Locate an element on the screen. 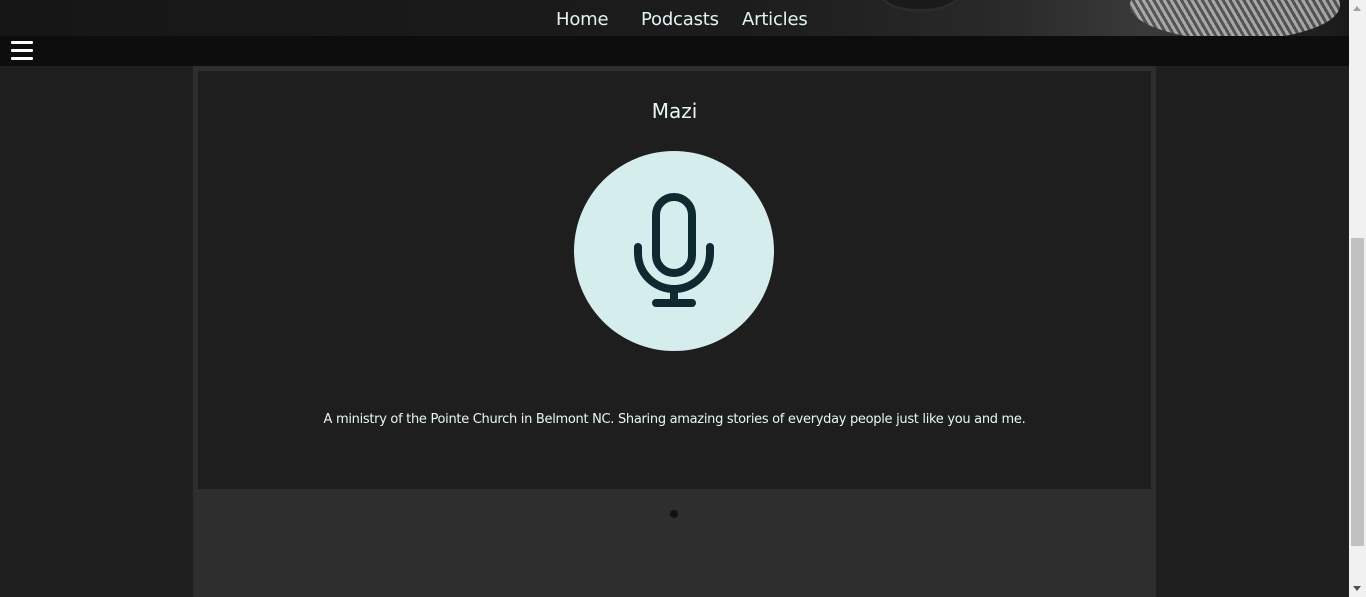  carousel-dot is located at coordinates (674, 514).